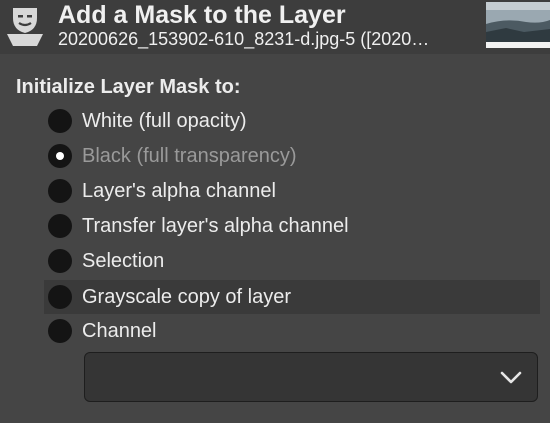 This screenshot has height=423, width=550. Describe the element at coordinates (123, 260) in the screenshot. I see `option-label: Selection` at that location.